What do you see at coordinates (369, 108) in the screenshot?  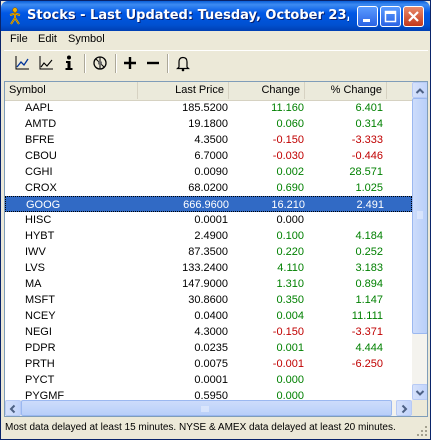 I see `pct-change-cell: 6.401` at bounding box center [369, 108].